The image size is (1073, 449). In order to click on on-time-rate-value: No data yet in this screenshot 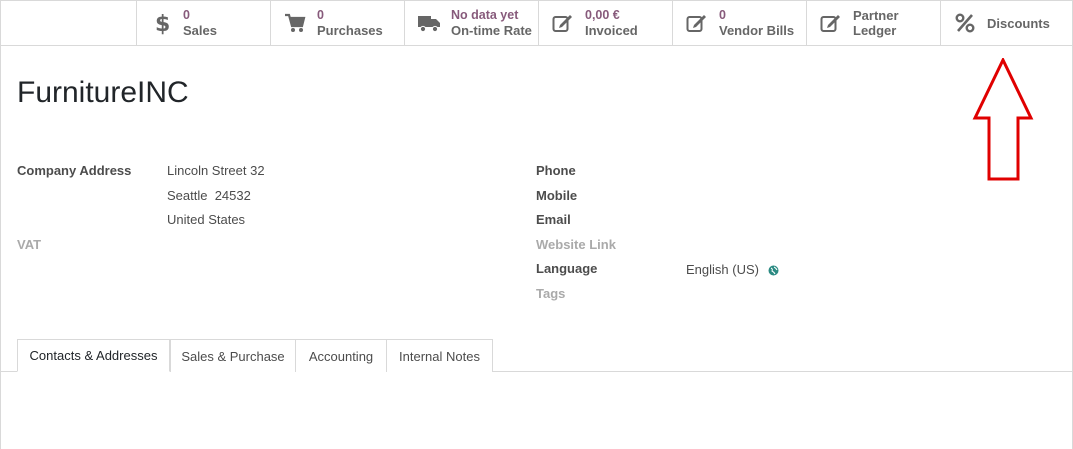, I will do `click(485, 15)`.